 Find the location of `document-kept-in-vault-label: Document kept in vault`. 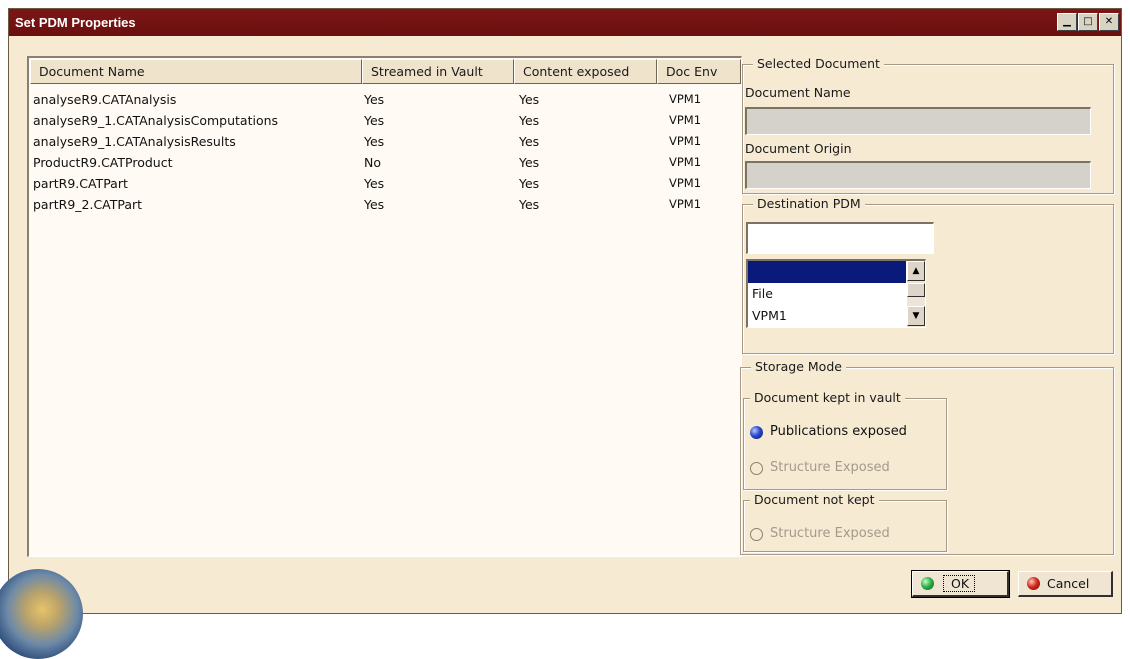

document-kept-in-vault-label: Document kept in vault is located at coordinates (827, 397).